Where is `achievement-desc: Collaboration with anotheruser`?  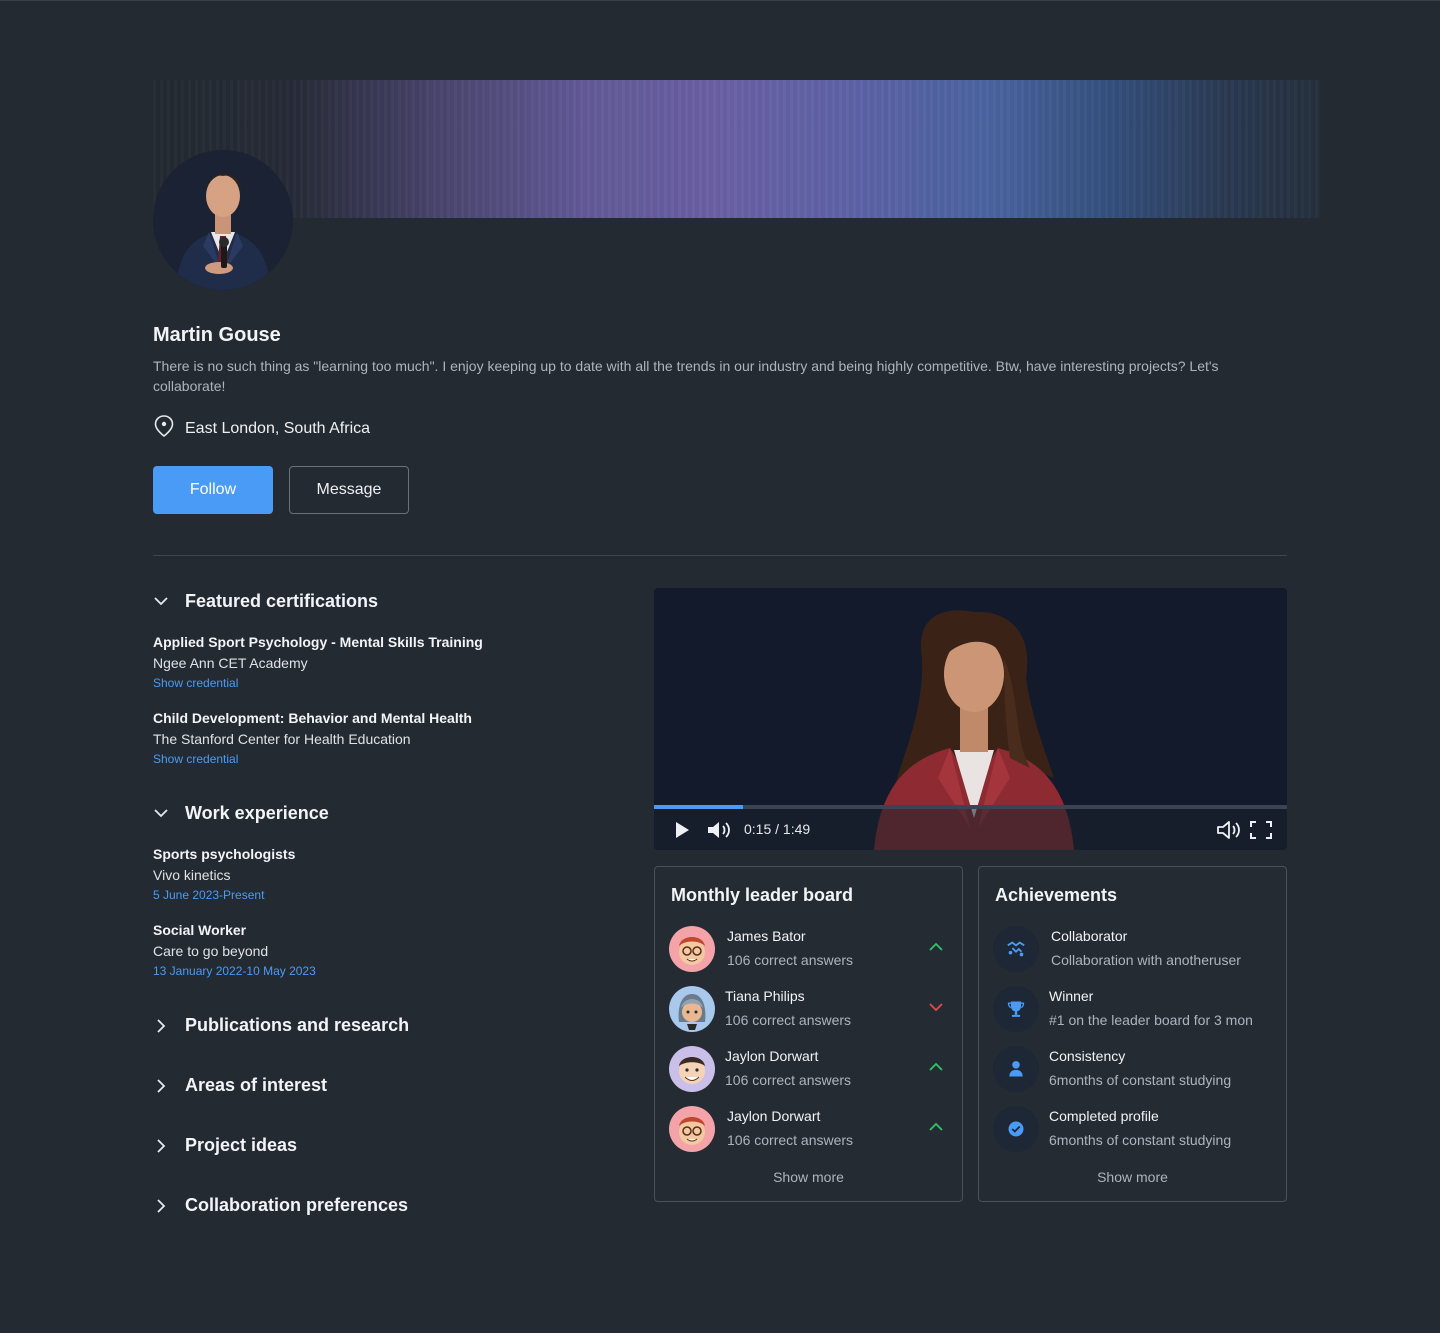 achievement-desc: Collaboration with anotheruser is located at coordinates (1146, 960).